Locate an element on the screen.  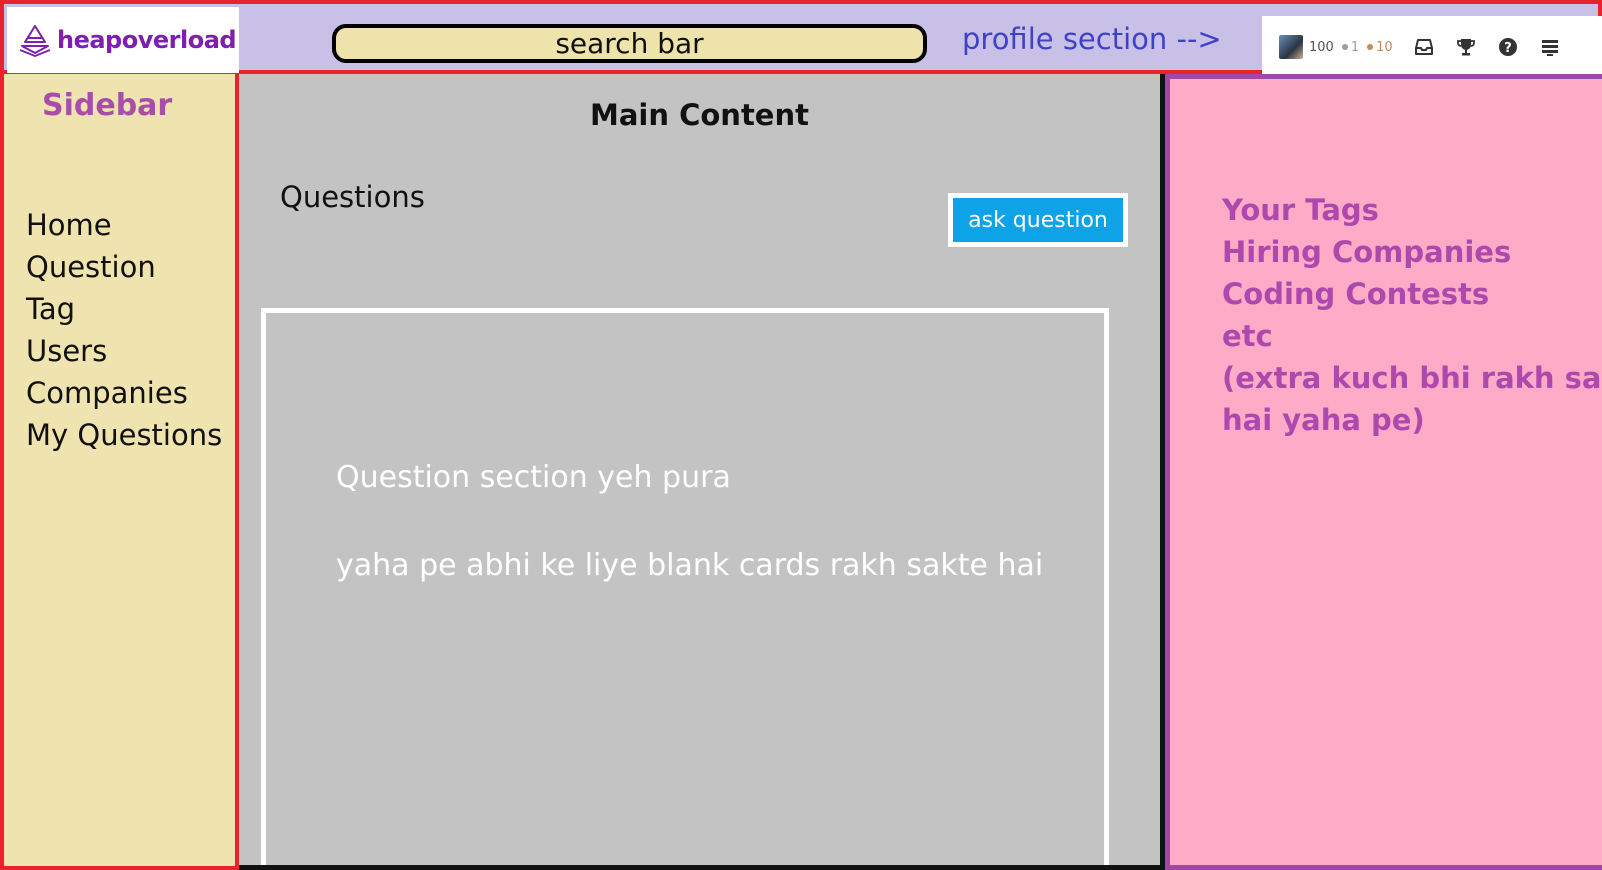
sidebar-item-question: Question is located at coordinates (124, 267).